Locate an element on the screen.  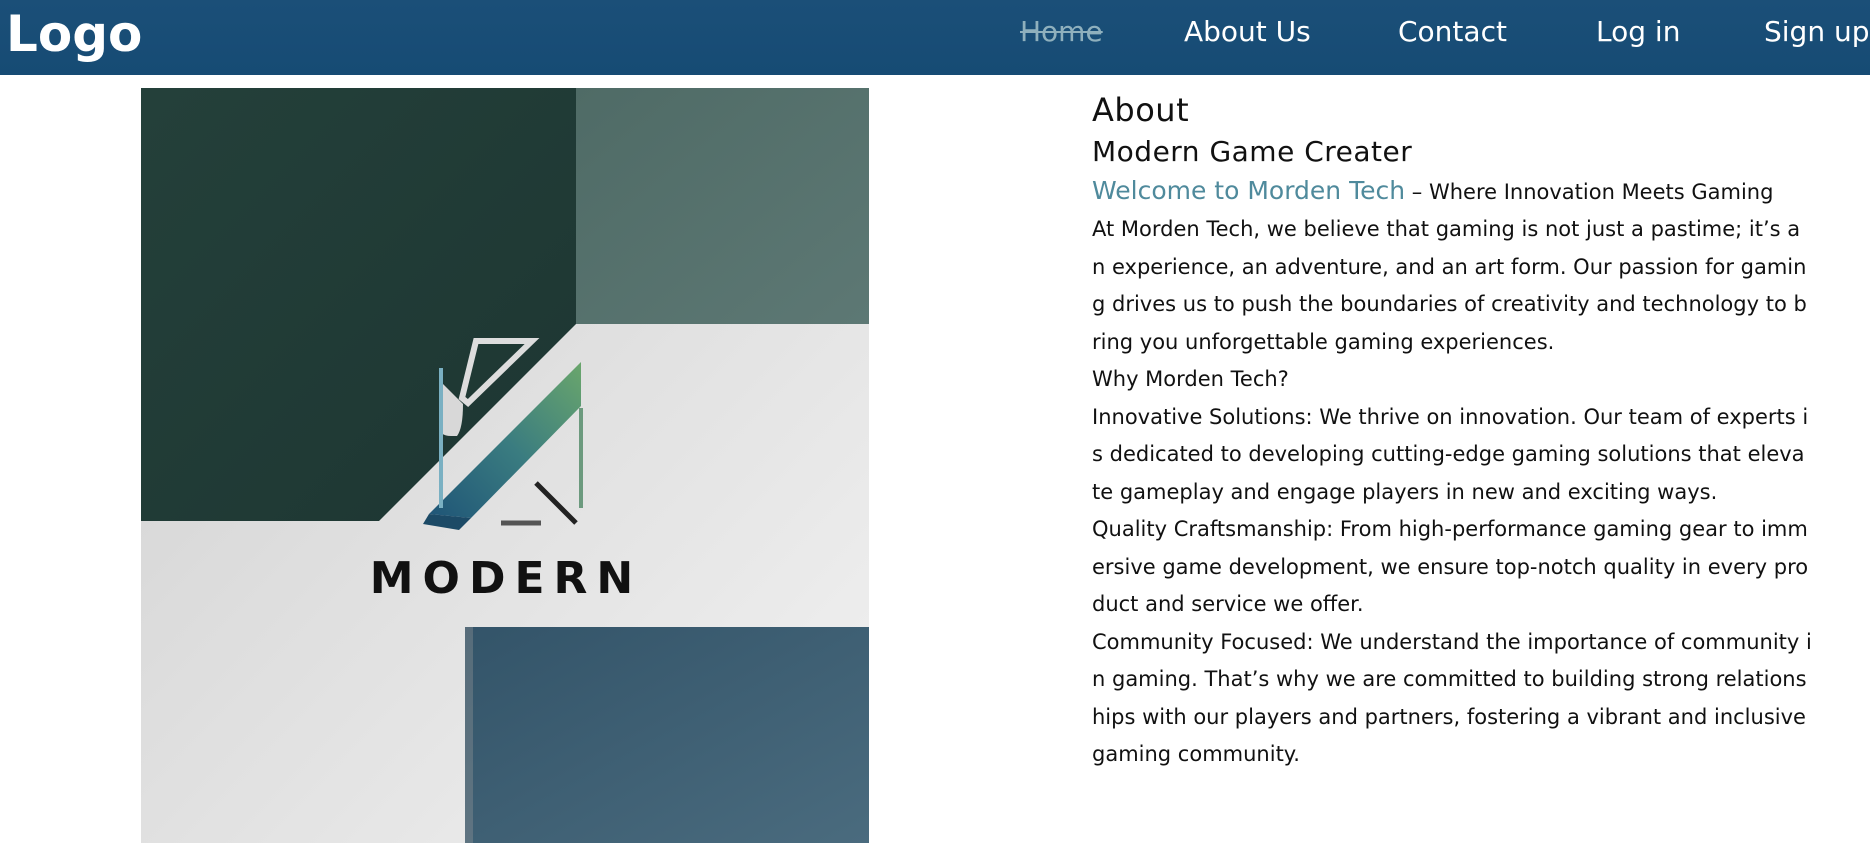
nav-about-link: About Us is located at coordinates (1247, 32).